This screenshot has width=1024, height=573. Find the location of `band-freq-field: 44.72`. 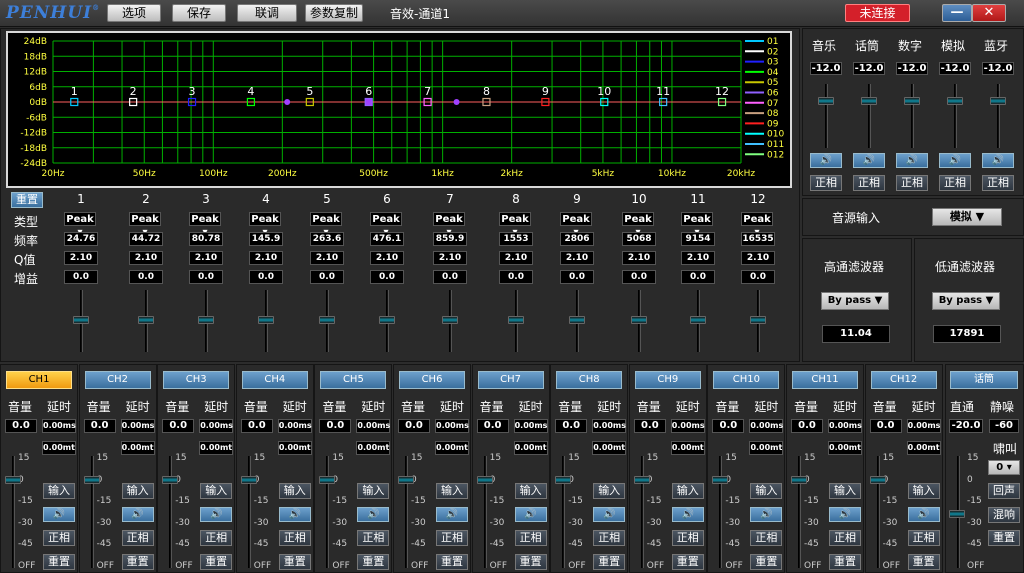

band-freq-field: 44.72 is located at coordinates (146, 239).